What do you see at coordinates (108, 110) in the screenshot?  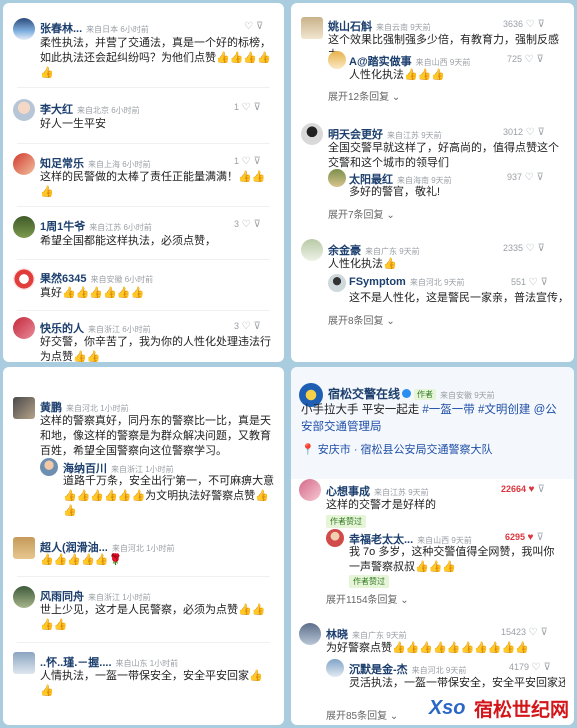 I see `comment-meta: 来自北京 6小时前` at bounding box center [108, 110].